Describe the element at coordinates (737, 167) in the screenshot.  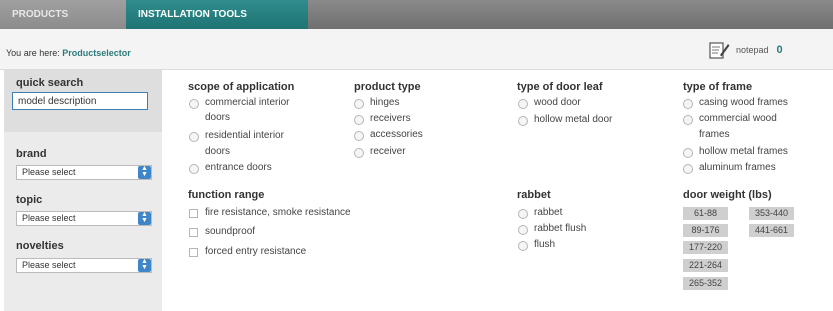
I see `frame-option-label: aluminum frames` at that location.